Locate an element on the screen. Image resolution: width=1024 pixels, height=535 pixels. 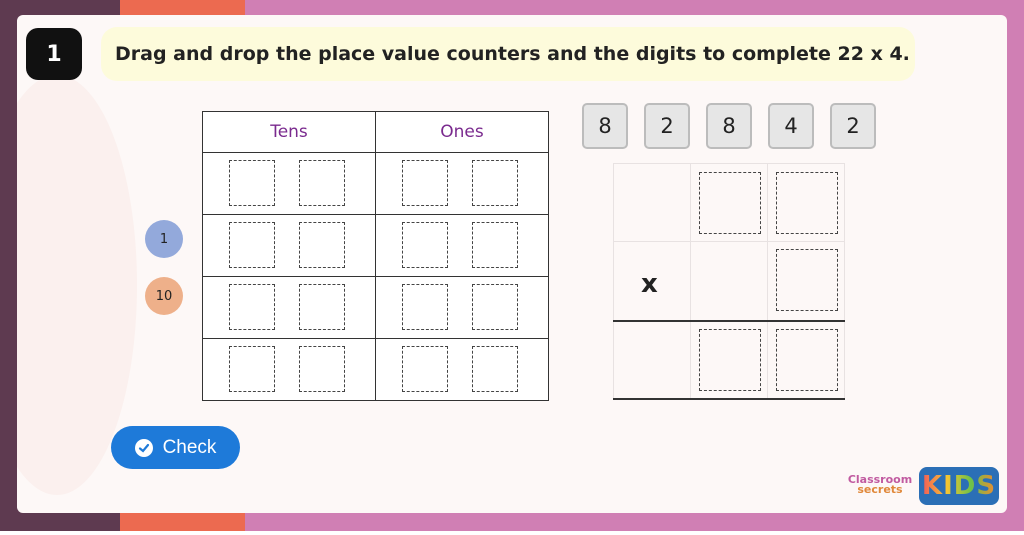
background-bottom-edge is located at coordinates (512, 533).